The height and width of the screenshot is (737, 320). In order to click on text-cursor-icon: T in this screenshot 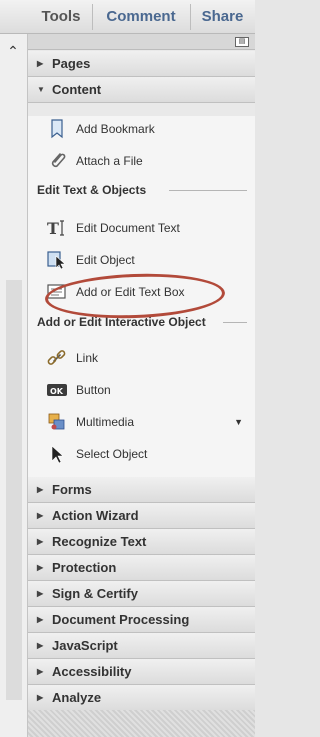, I will do `click(57, 228)`.